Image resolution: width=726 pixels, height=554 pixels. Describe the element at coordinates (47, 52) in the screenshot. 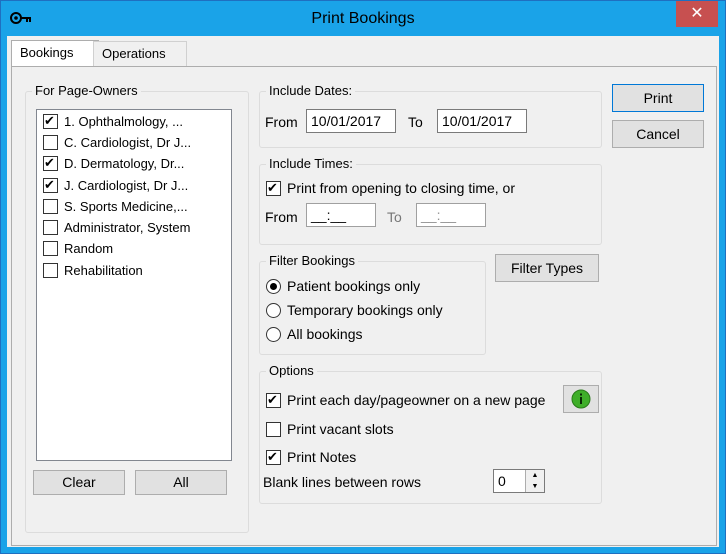

I see `tab-bookings-label: Bookings` at that location.